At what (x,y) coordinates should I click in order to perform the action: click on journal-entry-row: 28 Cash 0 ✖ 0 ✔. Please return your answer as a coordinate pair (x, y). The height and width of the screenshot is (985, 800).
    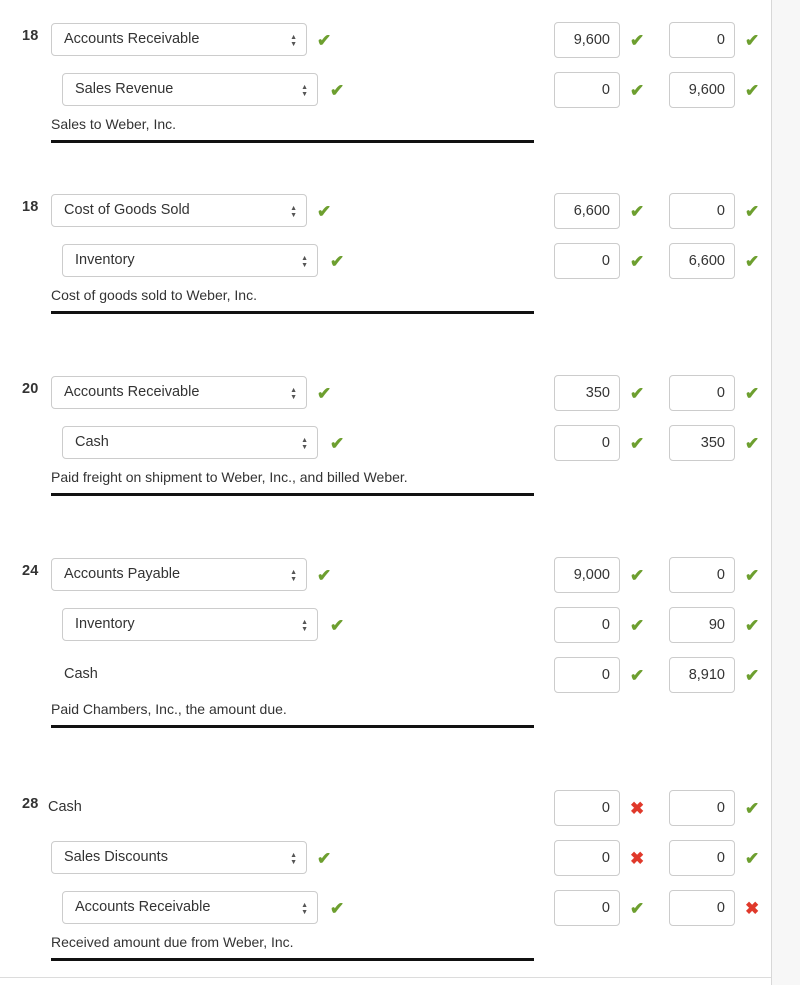
    Looking at the image, I should click on (385, 807).